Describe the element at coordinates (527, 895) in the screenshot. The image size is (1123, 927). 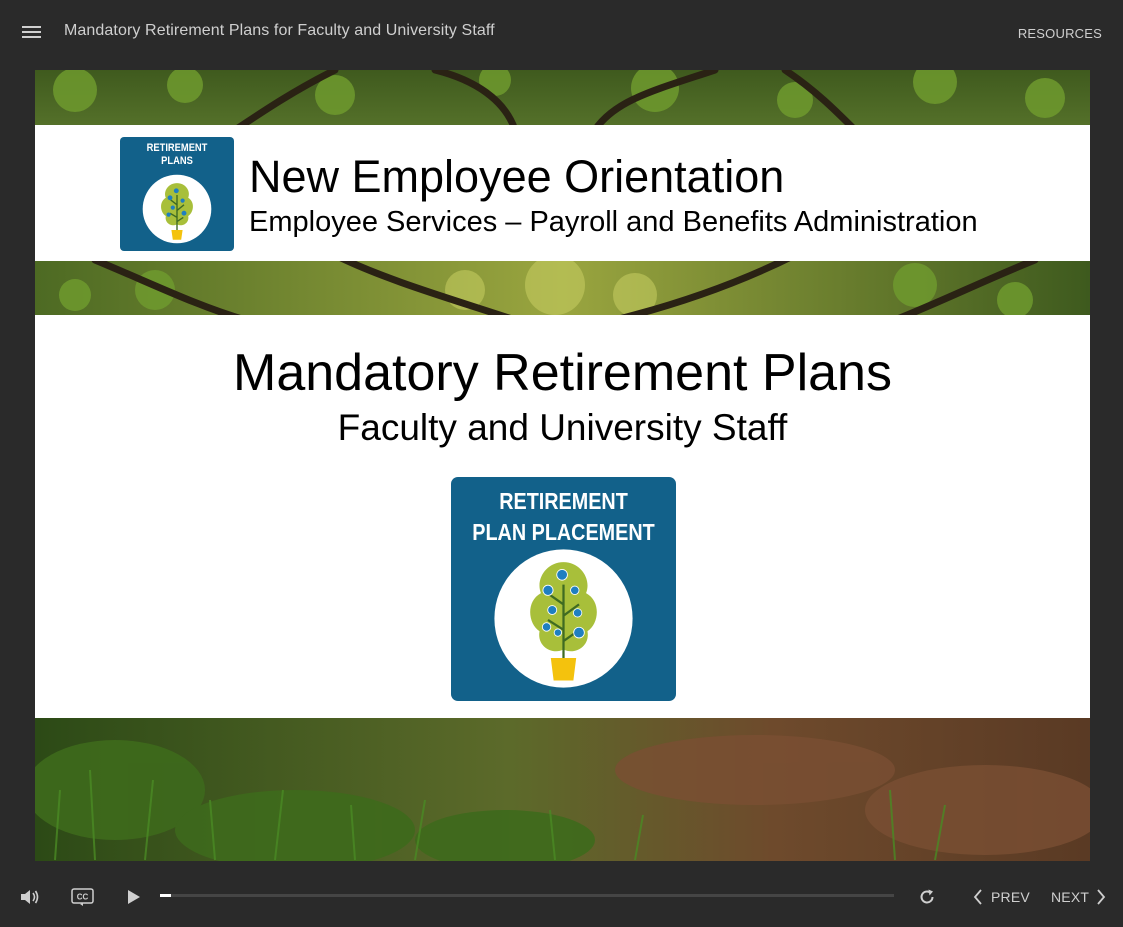
I see `seek-bar` at that location.